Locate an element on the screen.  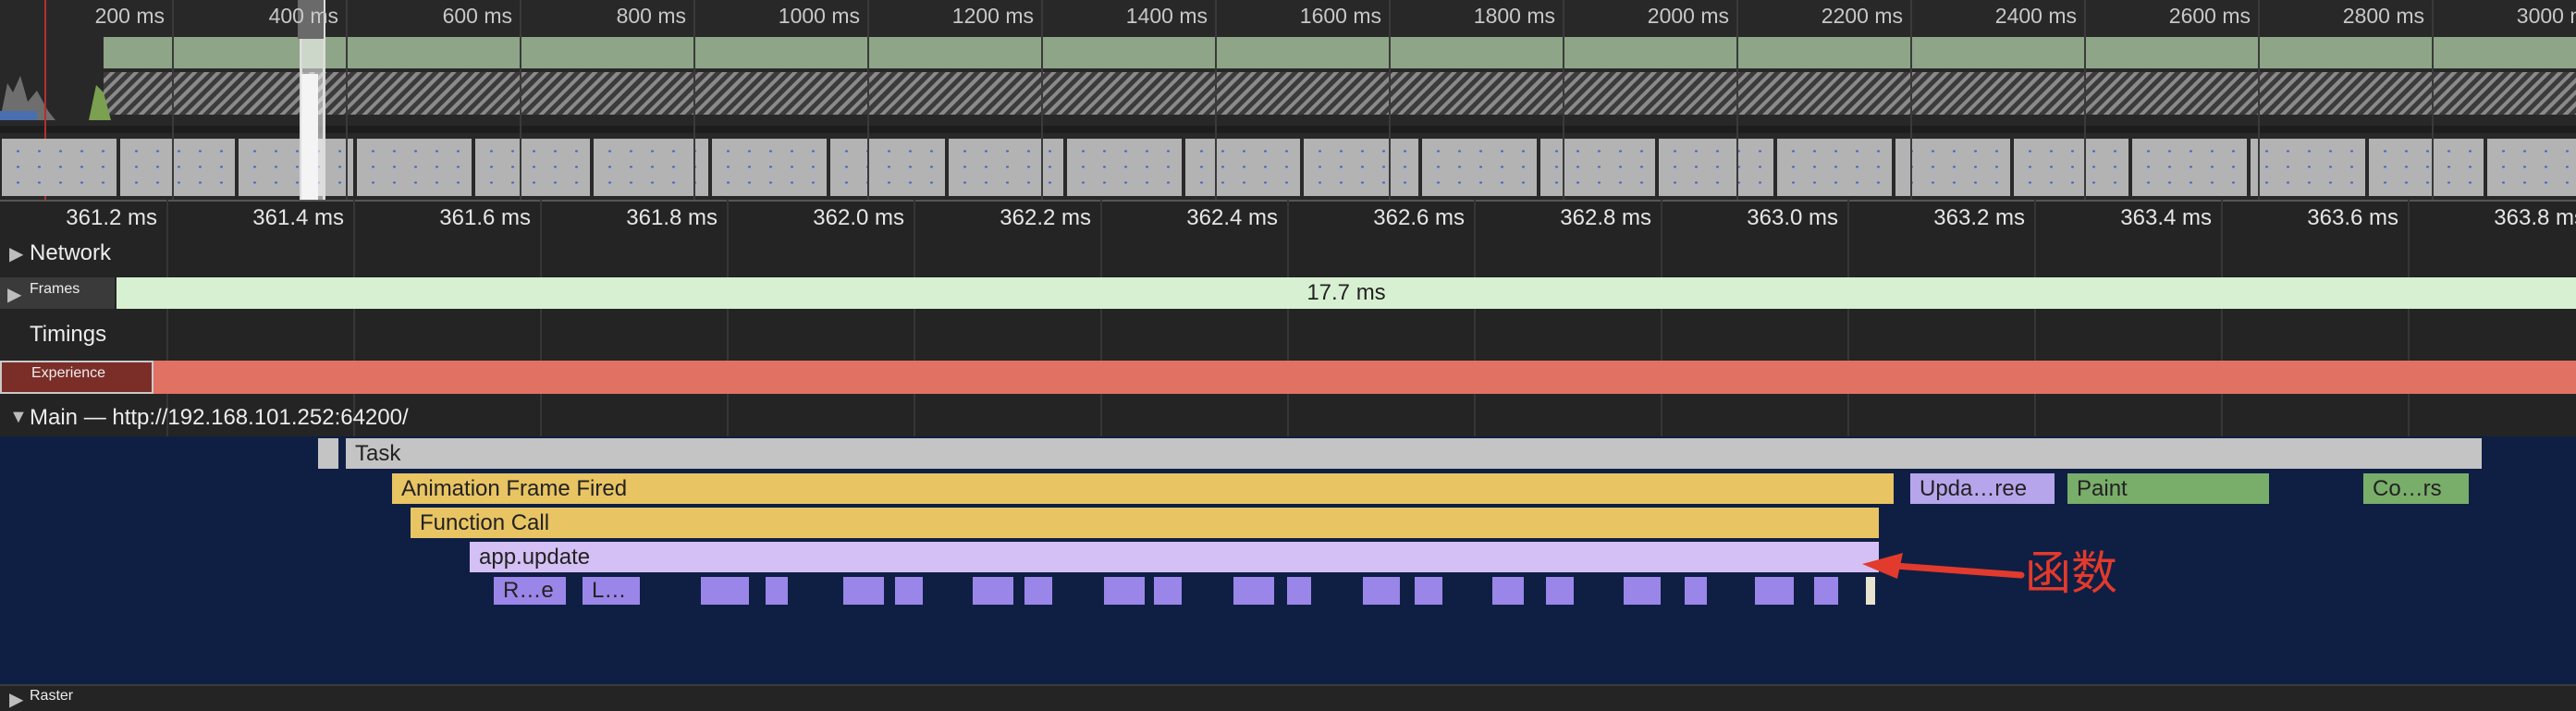
track-title-main: Main — http://192.168.101.252:64200/ is located at coordinates (219, 417).